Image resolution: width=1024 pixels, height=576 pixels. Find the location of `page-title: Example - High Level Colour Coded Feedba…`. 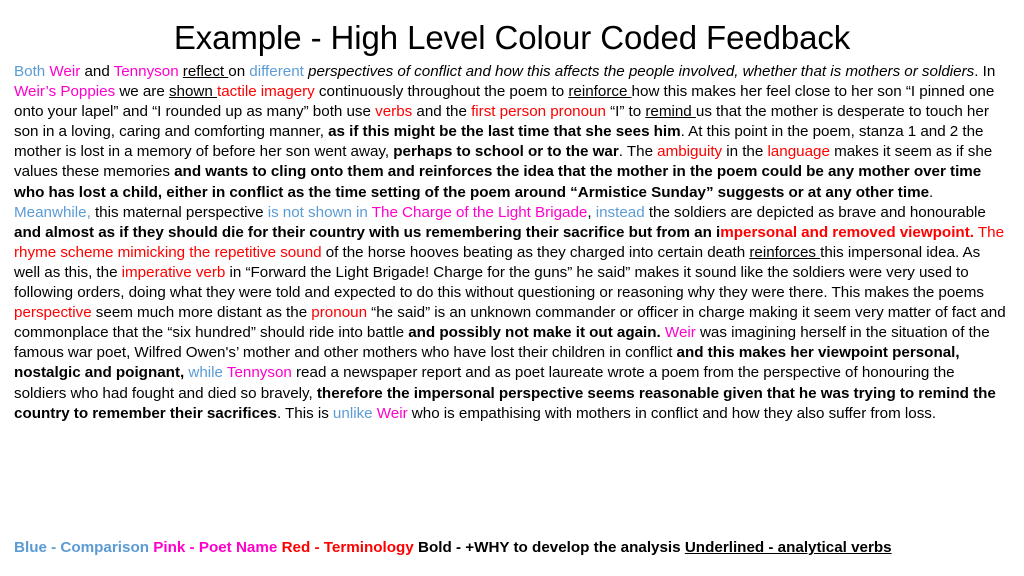

page-title: Example - High Level Colour Coded Feedba… is located at coordinates (512, 38).